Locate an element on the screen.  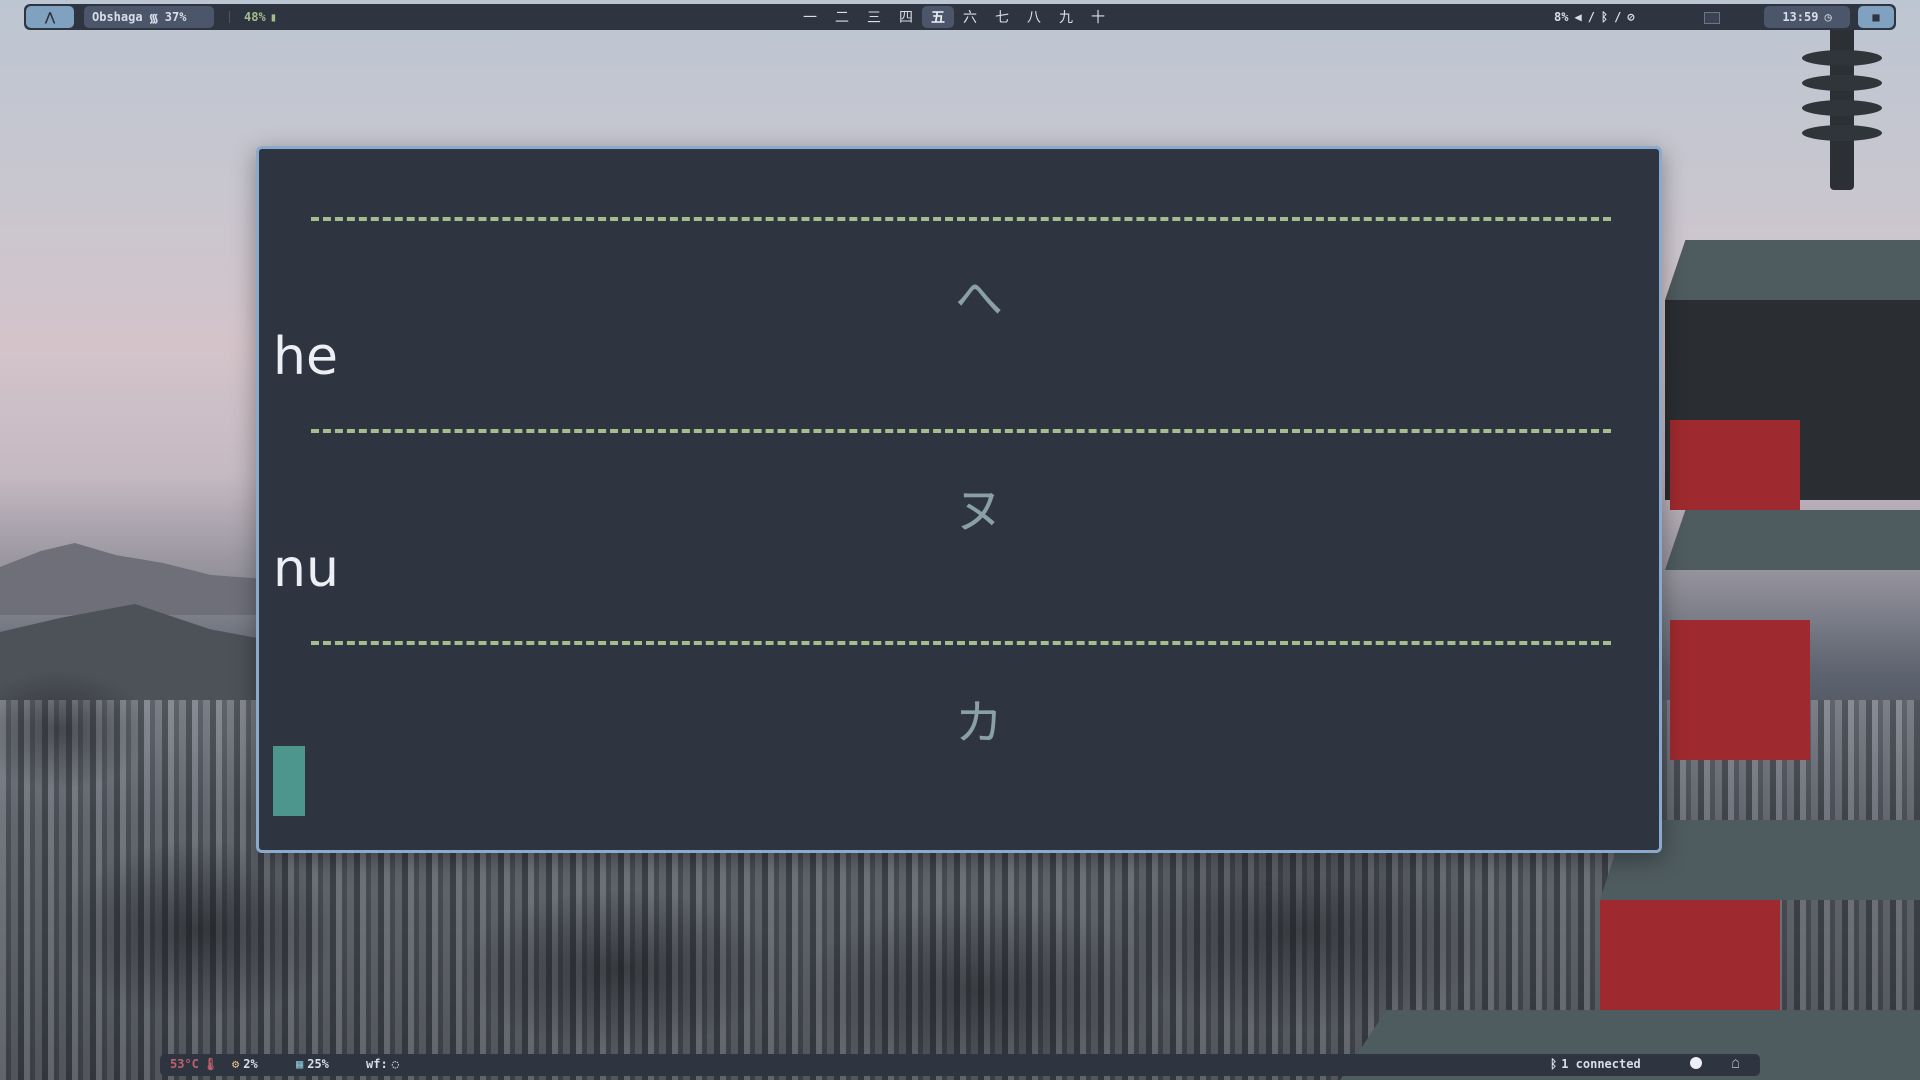
workspace-8: 八 is located at coordinates (1034, 17).